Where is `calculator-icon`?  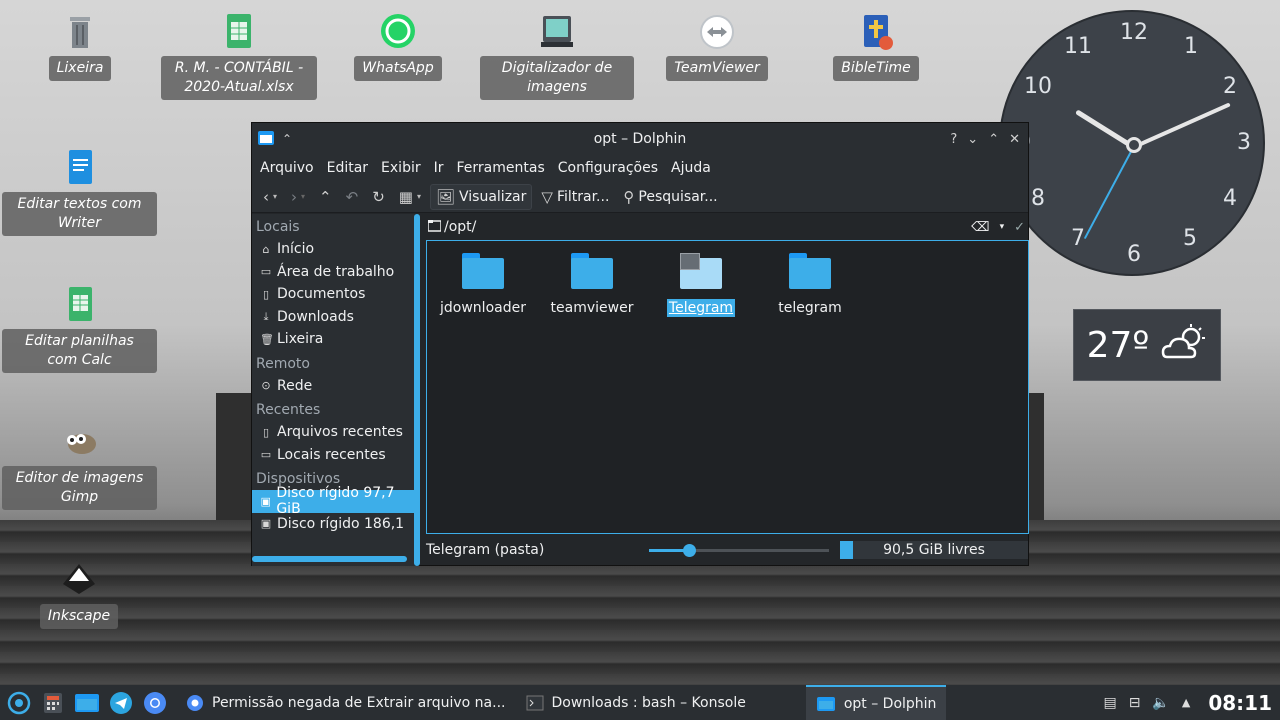
calculator-icon is located at coordinates (53, 702).